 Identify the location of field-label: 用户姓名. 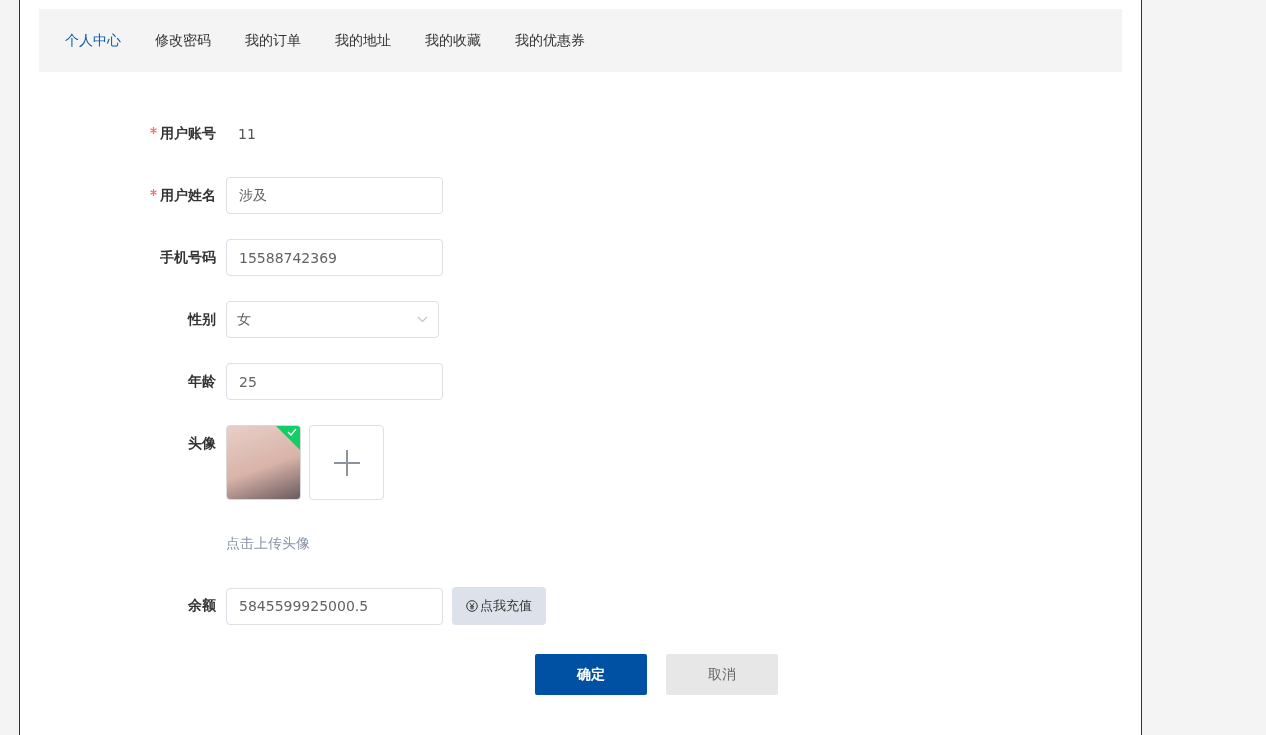
(188, 195).